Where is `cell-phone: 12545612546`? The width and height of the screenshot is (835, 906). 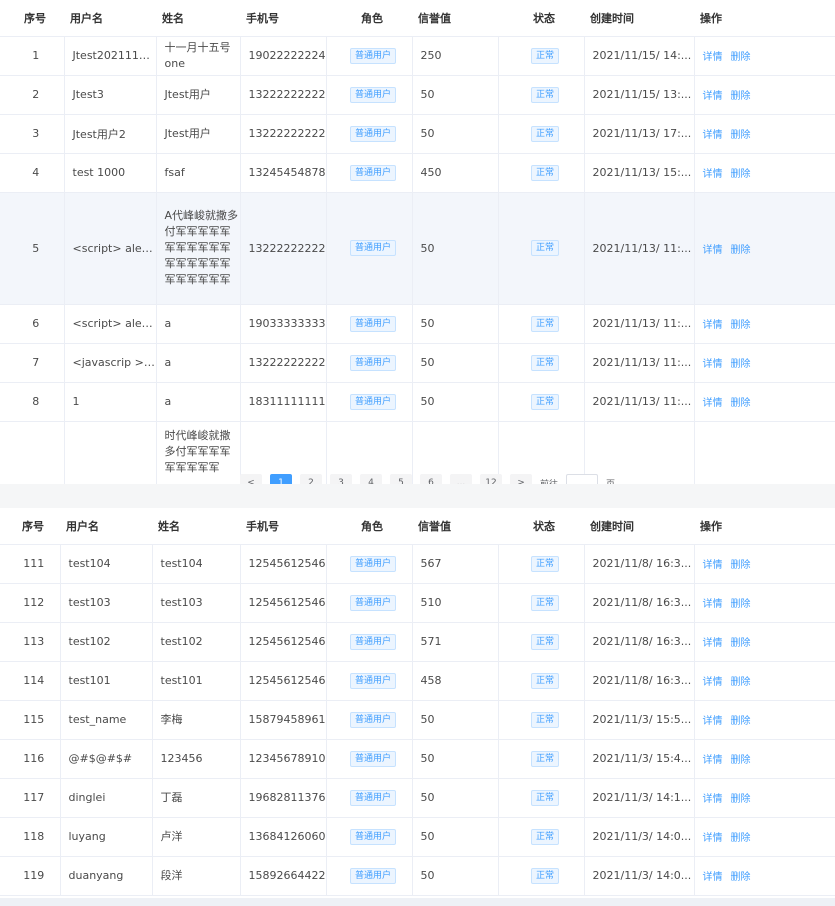
cell-phone: 12545612546 is located at coordinates (283, 642).